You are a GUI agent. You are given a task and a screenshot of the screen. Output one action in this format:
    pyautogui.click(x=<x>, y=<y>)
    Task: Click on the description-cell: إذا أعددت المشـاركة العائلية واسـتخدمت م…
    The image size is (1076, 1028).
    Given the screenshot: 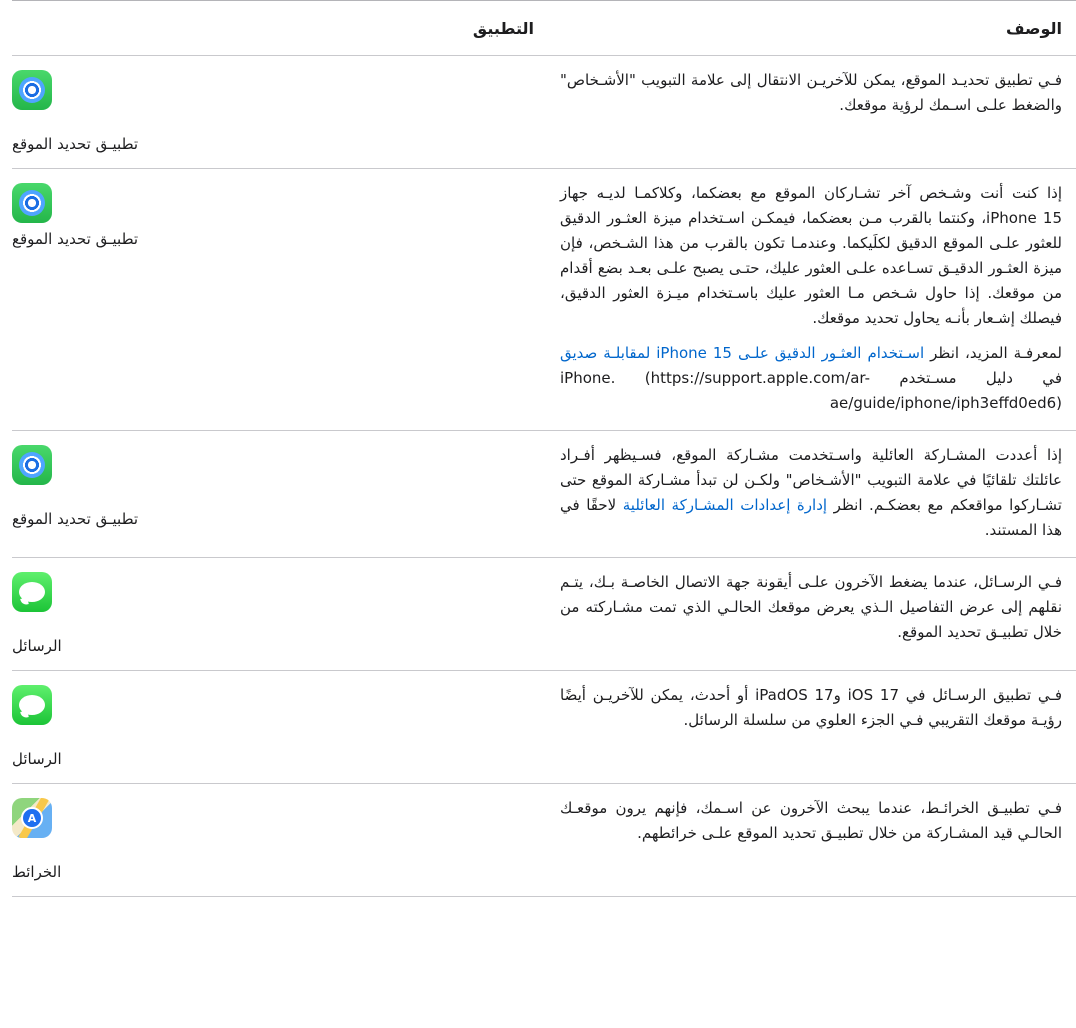 What is the action you would take?
    pyautogui.click(x=811, y=493)
    